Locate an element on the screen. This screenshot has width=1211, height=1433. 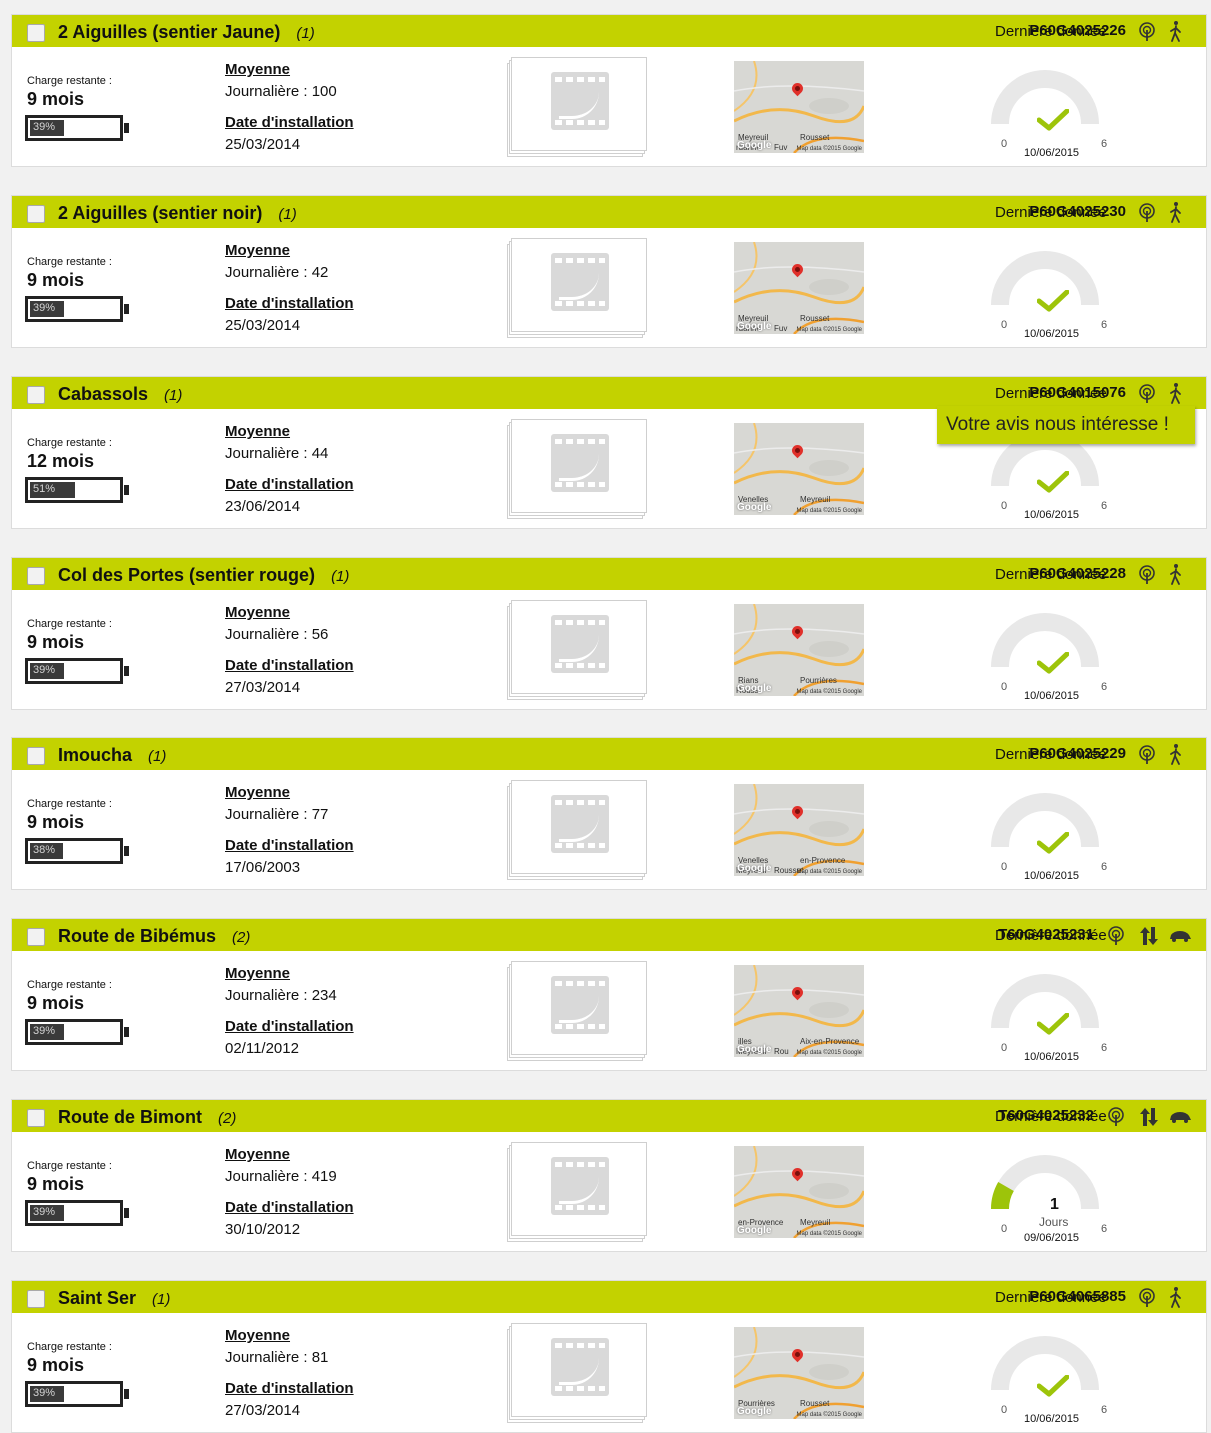
counter-name: Route de Bibémus is located at coordinates (137, 936).